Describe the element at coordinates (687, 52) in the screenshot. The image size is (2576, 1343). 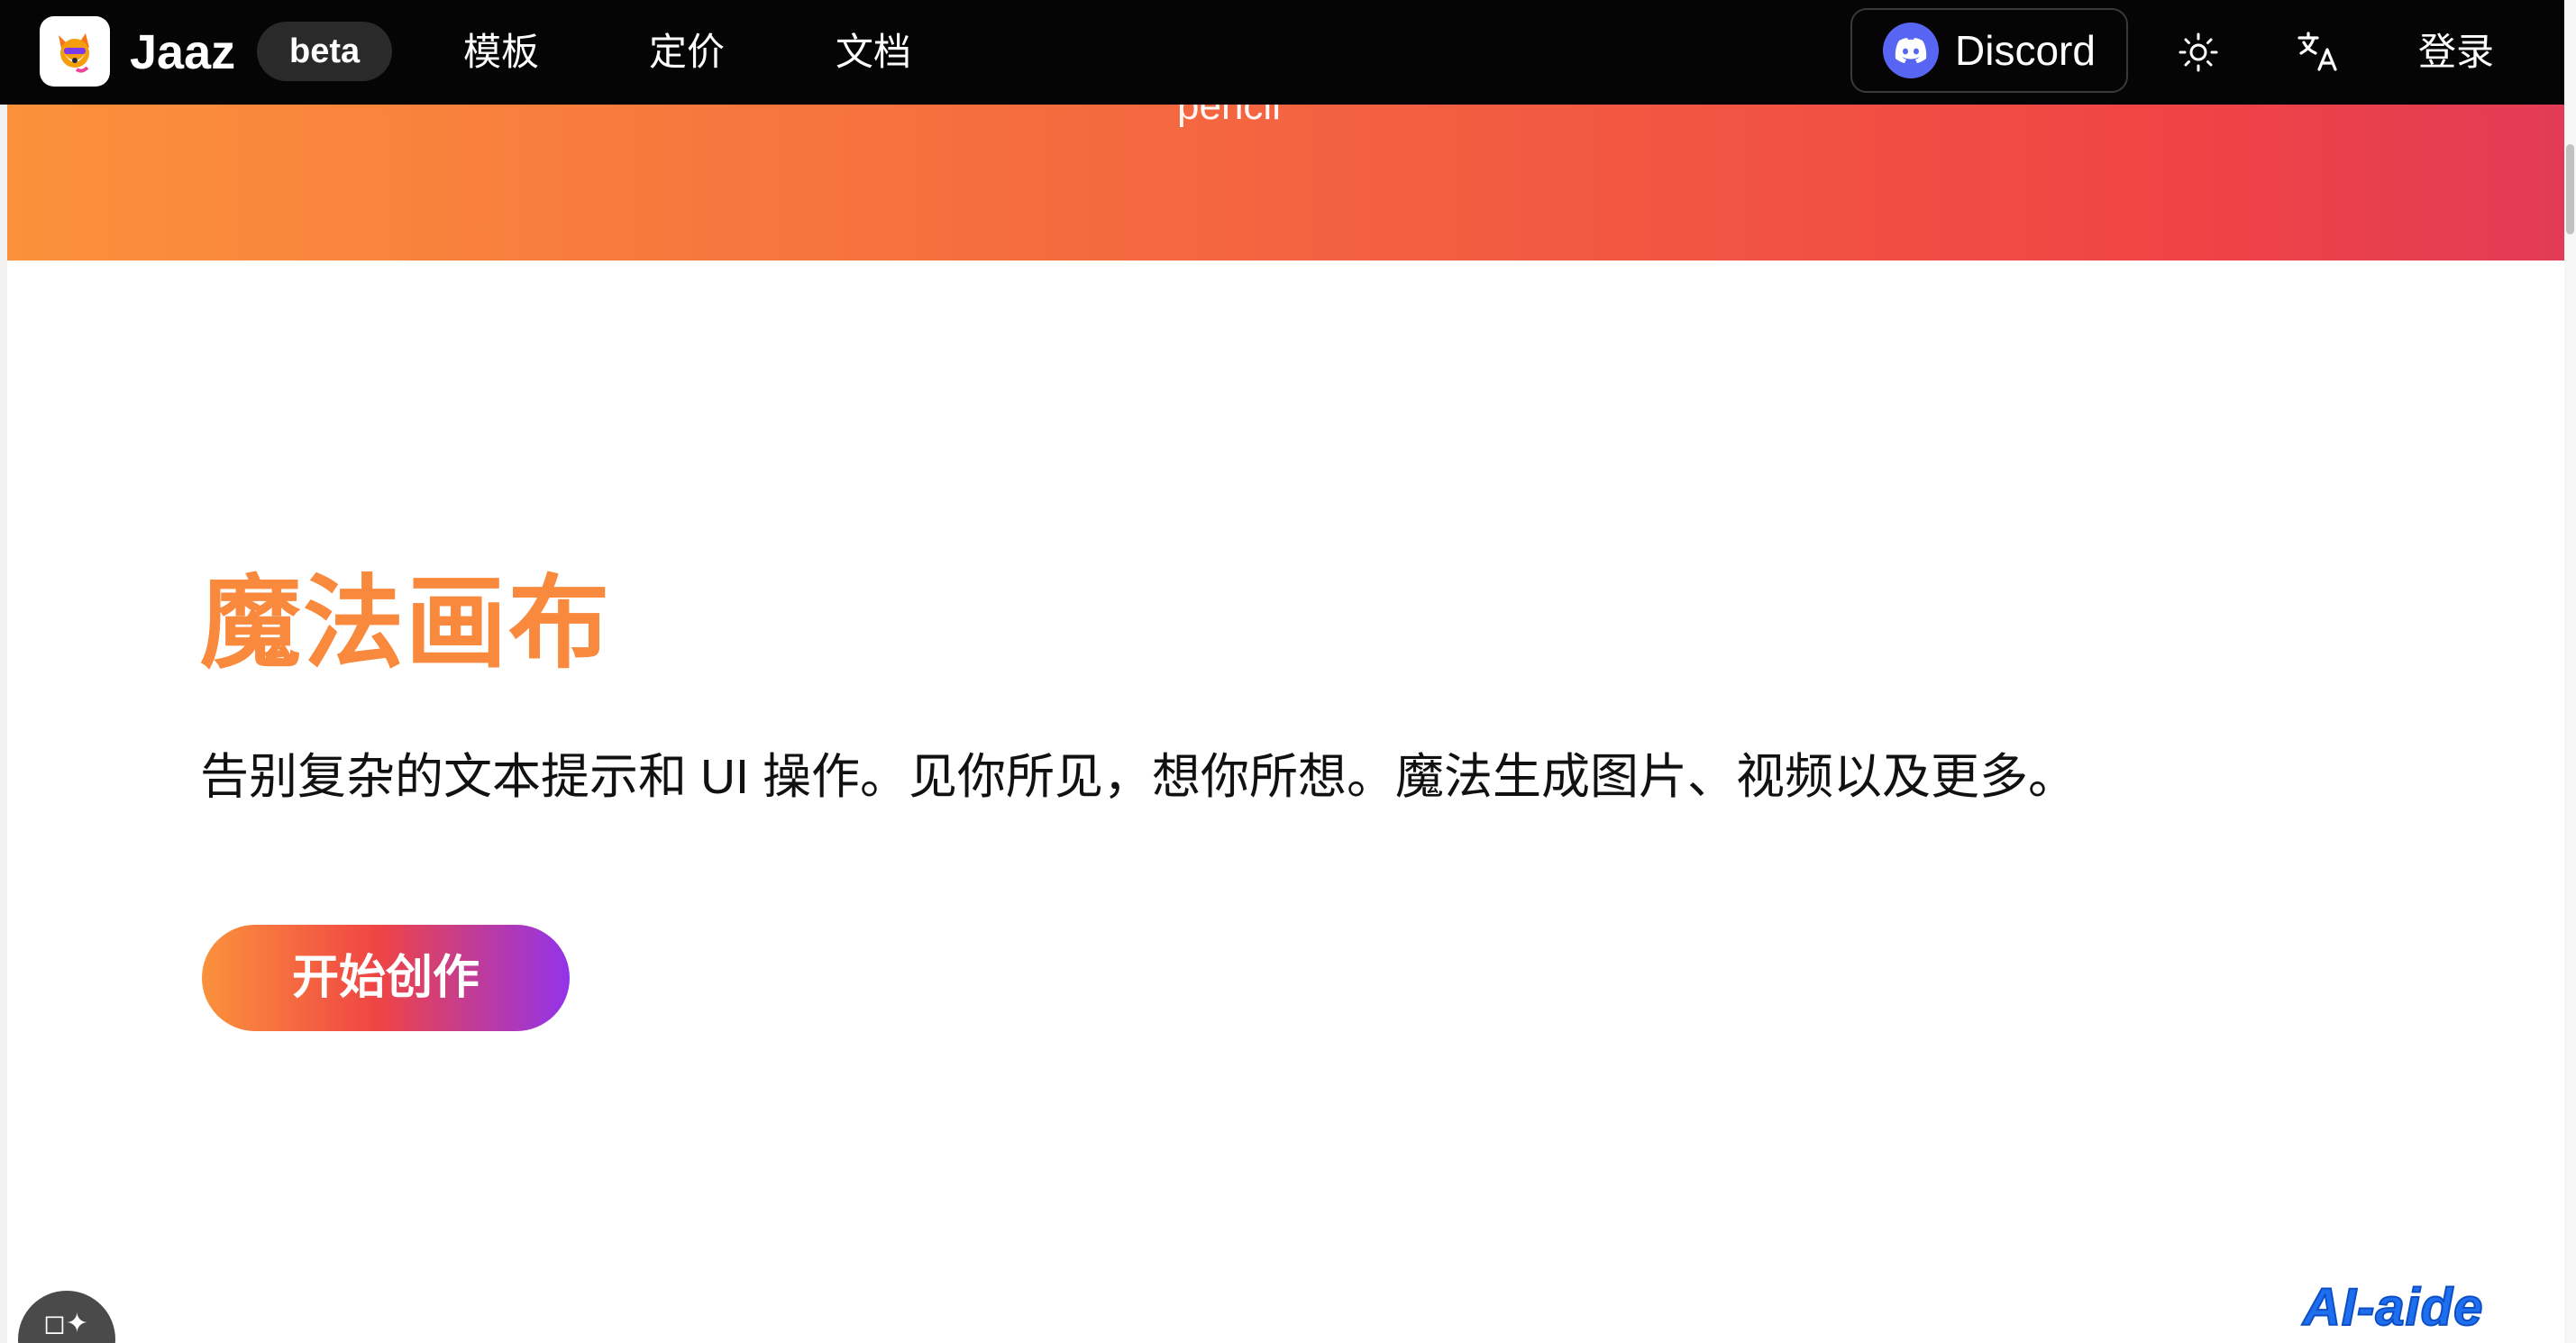
I see `nav-link-pricing: 定价` at that location.